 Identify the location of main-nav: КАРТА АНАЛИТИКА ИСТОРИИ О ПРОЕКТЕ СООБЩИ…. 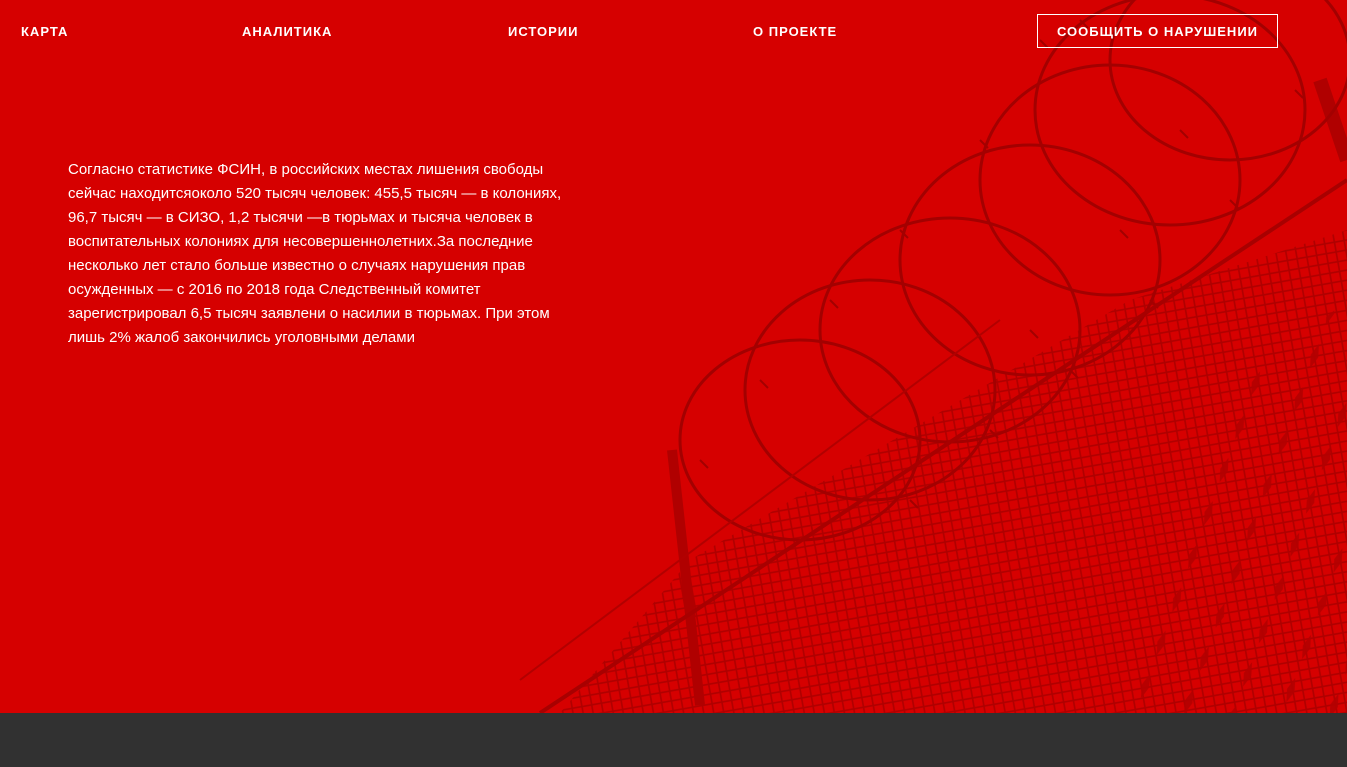
(673, 32).